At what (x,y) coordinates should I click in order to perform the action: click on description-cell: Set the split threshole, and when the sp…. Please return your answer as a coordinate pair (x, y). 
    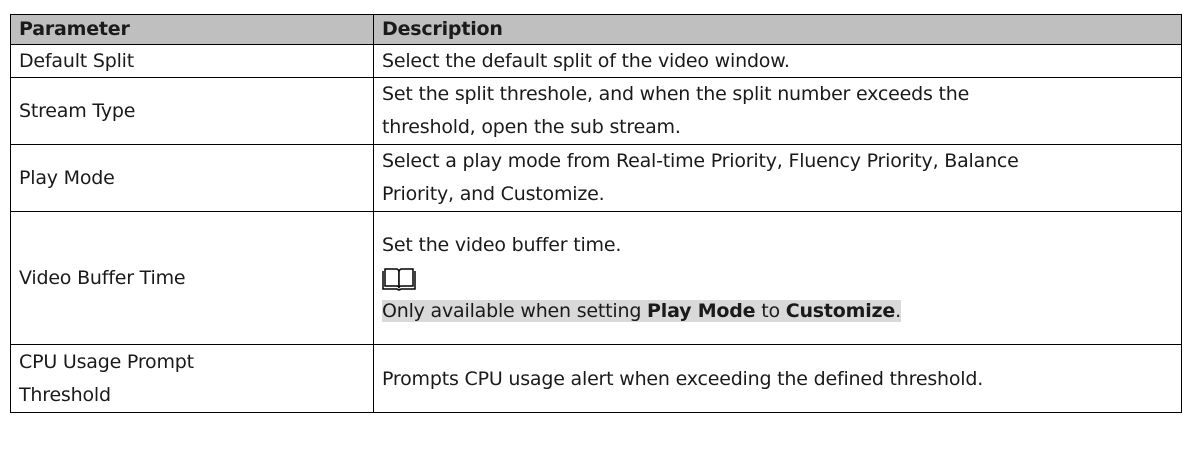
    Looking at the image, I should click on (777, 111).